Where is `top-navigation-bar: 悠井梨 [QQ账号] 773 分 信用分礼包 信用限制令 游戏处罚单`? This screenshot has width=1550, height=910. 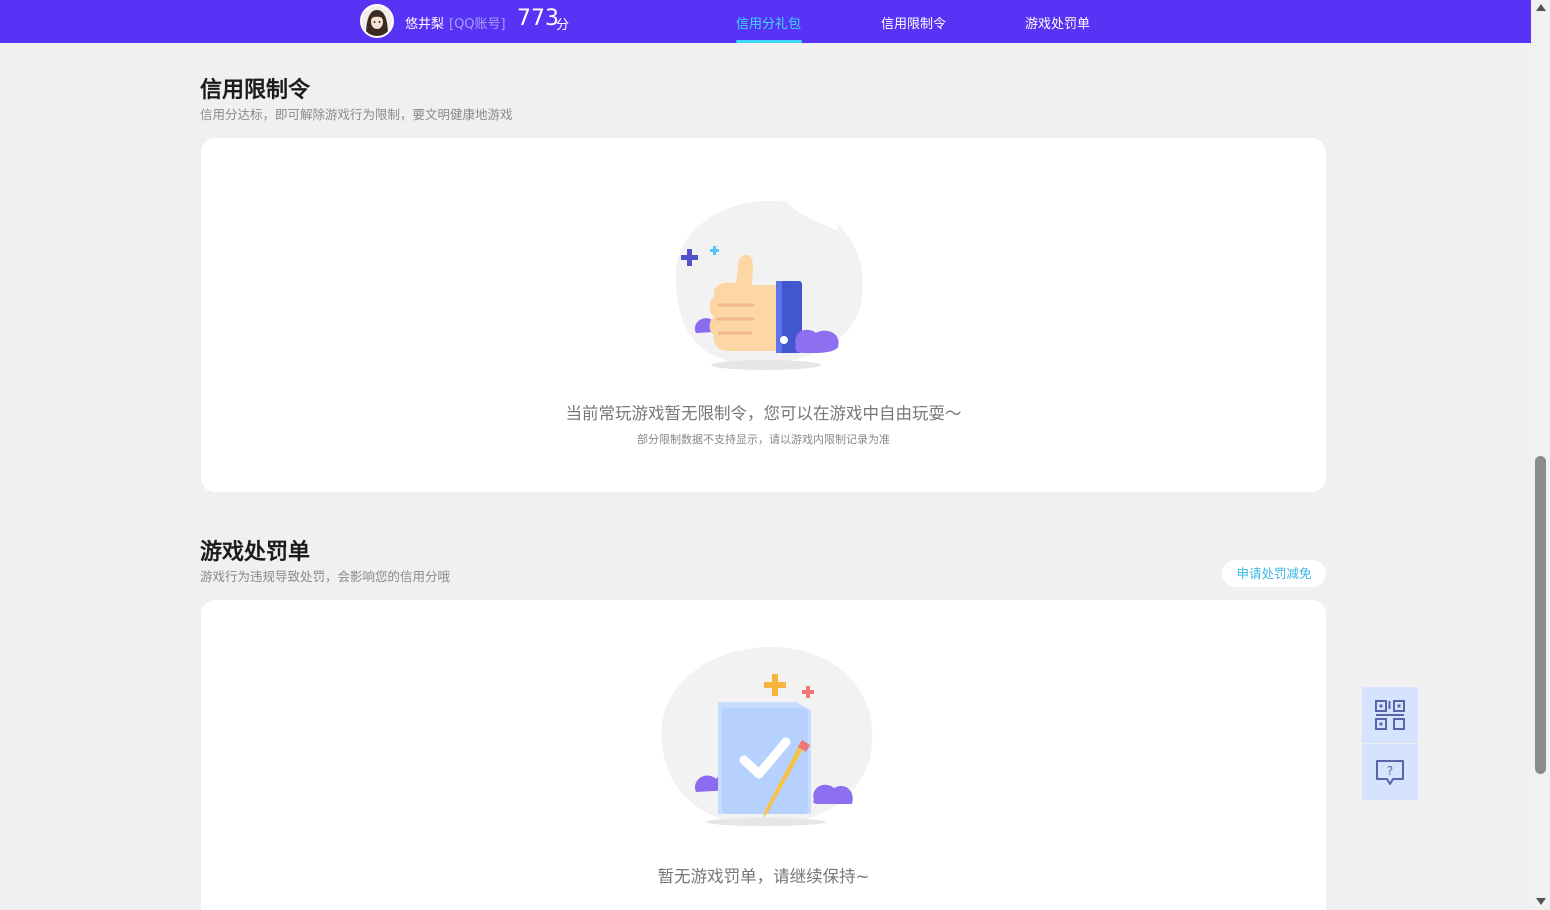
top-navigation-bar: 悠井梨 [QQ账号] 773 分 信用分礼包 信用限制令 游戏处罚单 is located at coordinates (765, 21).